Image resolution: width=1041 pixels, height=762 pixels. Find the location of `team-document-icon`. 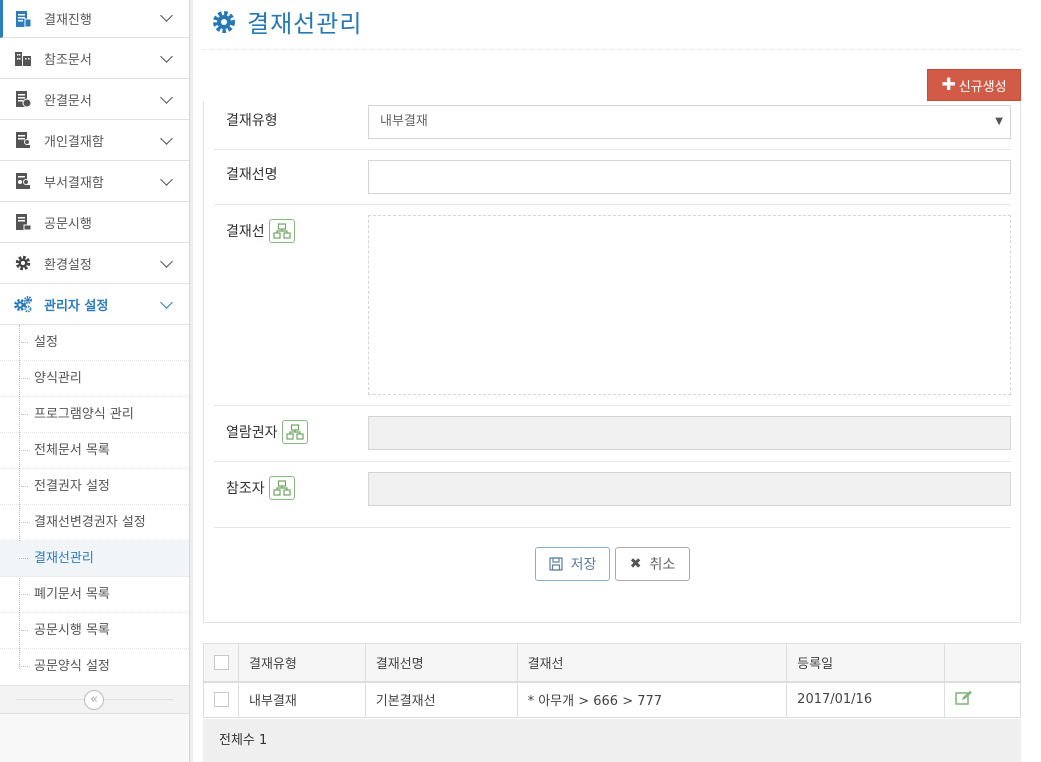

team-document-icon is located at coordinates (23, 181).